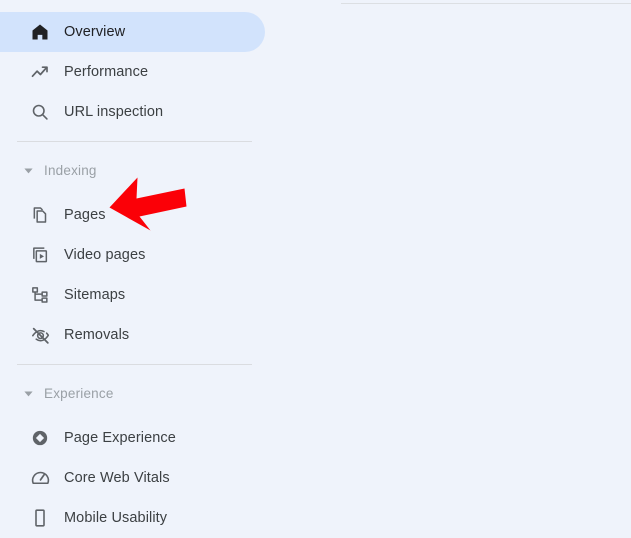 The height and width of the screenshot is (538, 631). Describe the element at coordinates (97, 335) in the screenshot. I see `sidebar-item-label: Removals` at that location.